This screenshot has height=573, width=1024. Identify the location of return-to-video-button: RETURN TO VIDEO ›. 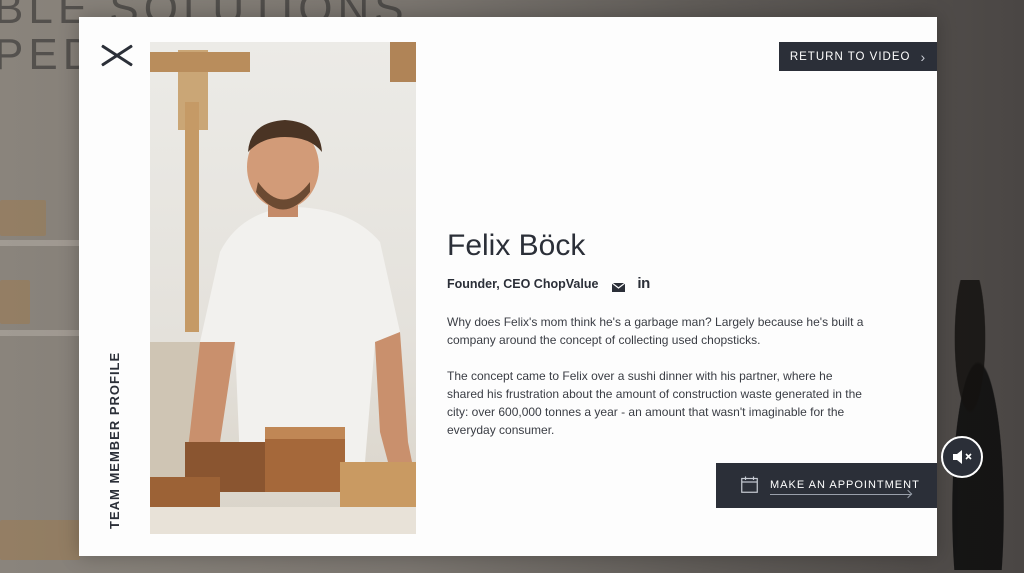
(858, 56).